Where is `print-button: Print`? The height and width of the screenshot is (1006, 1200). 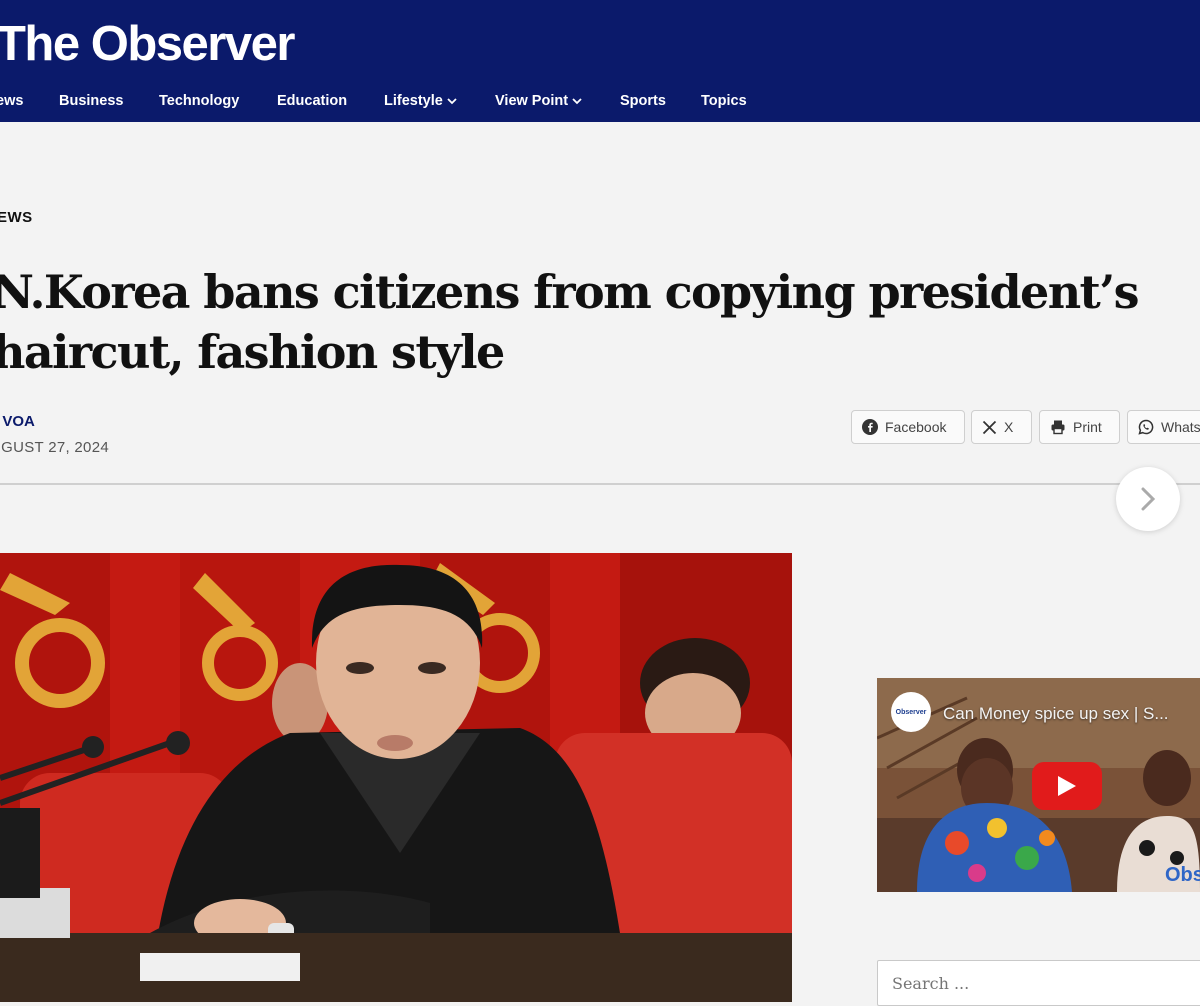
print-button: Print is located at coordinates (1079, 427).